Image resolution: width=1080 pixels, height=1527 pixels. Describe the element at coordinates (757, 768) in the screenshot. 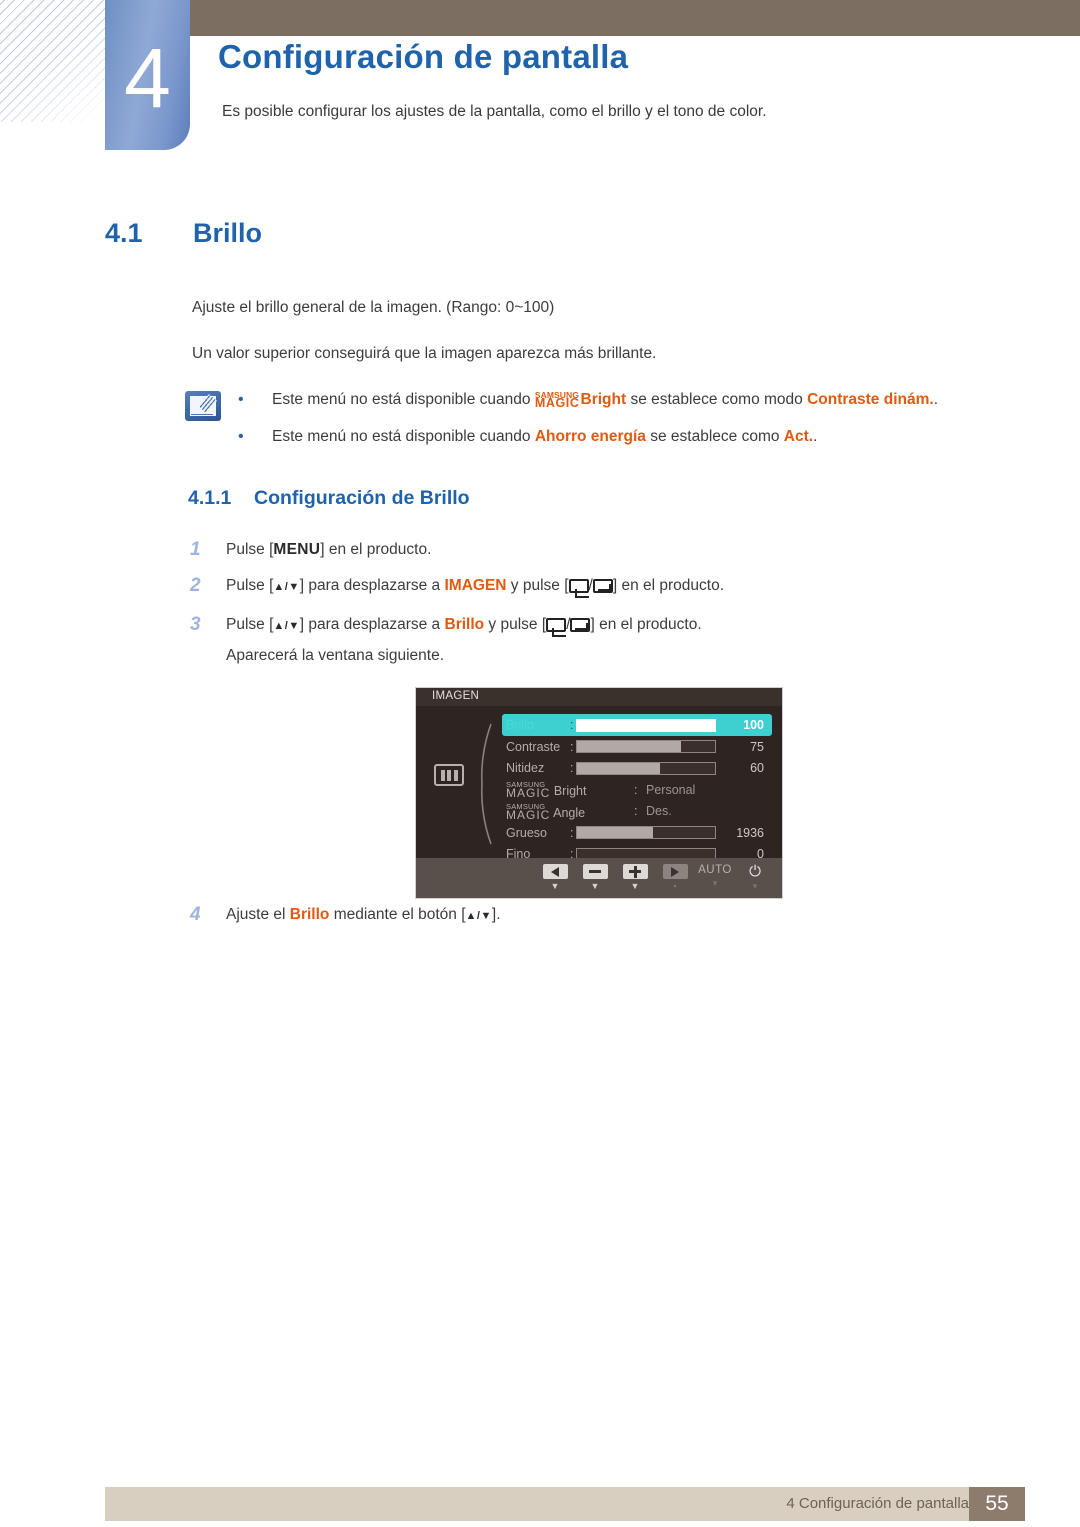

I see `osd-number: 60` at that location.